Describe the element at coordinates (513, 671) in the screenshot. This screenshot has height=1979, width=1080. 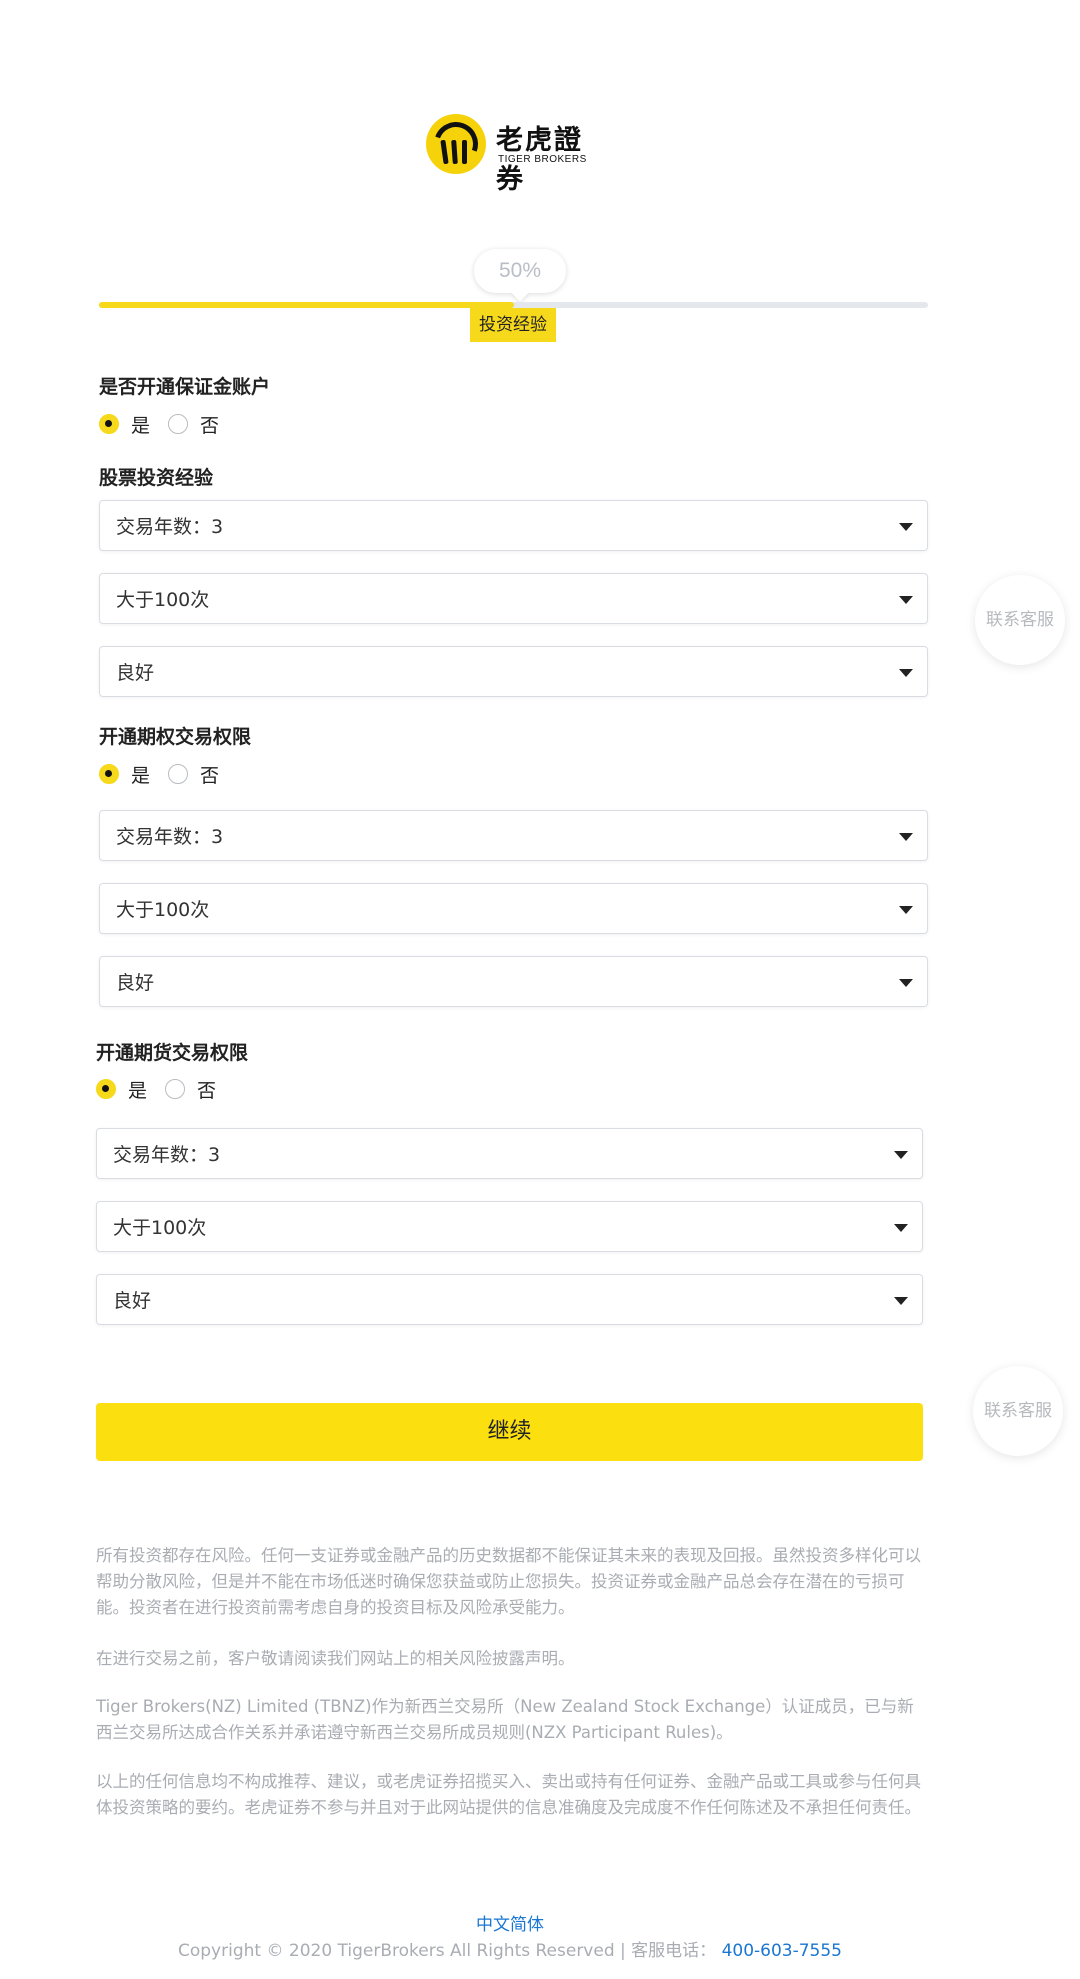
I see `stock-knowledge-select: 良好` at that location.